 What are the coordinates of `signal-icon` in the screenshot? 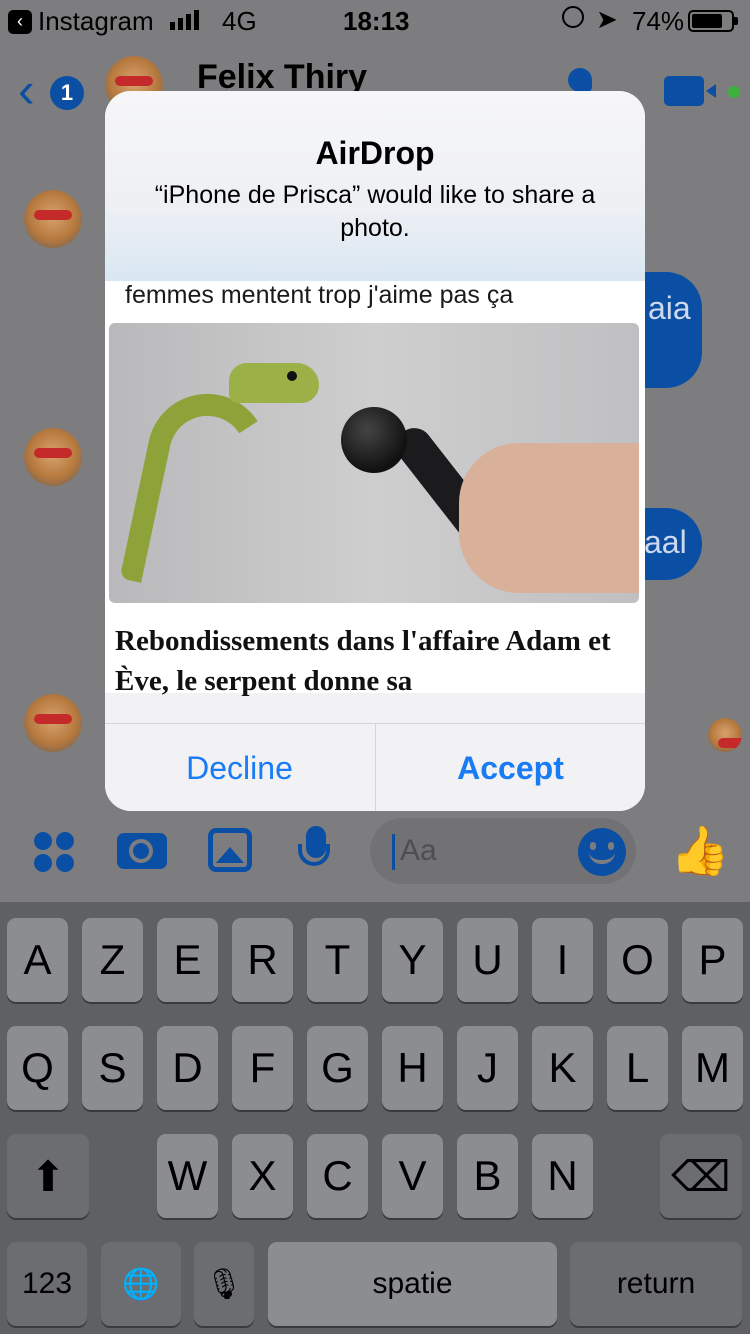 It's located at (184, 20).